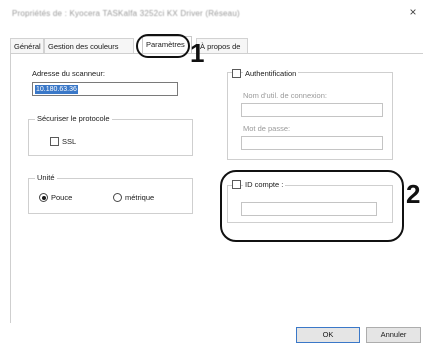 The image size is (423, 345). Describe the element at coordinates (68, 73) in the screenshot. I see `scanner-address-label: Adresse du scanneur:` at that location.